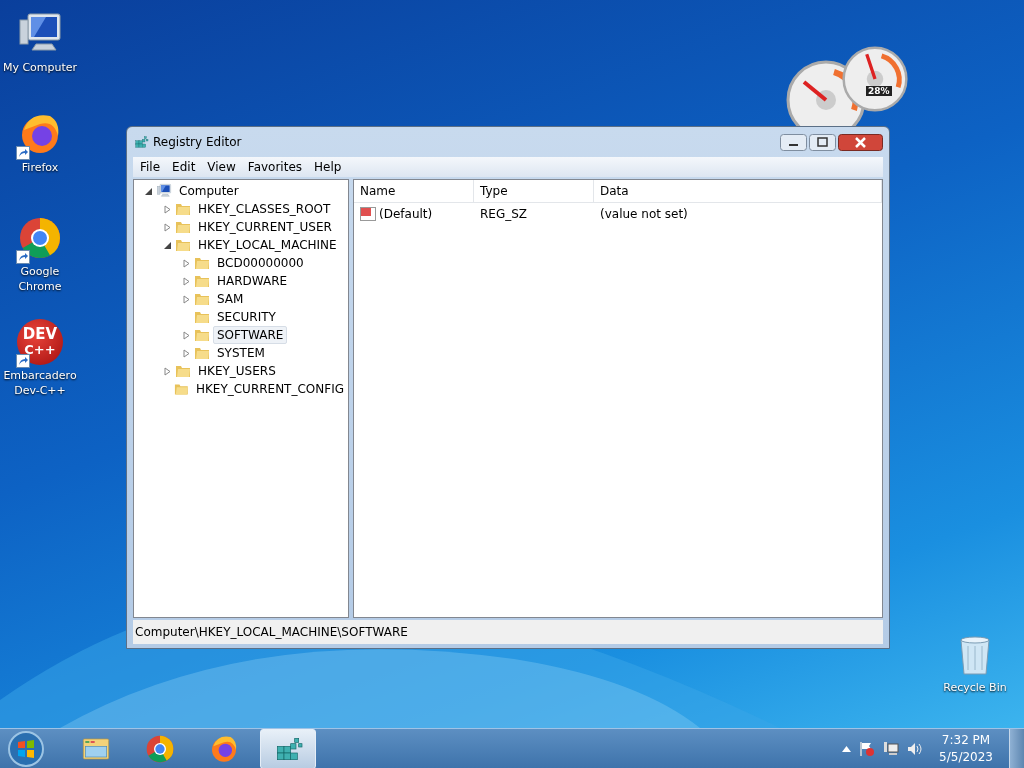 This screenshot has width=1024, height=768. Describe the element at coordinates (966, 748) in the screenshot. I see `clock: 7:32 PM 5/5/2023` at that location.